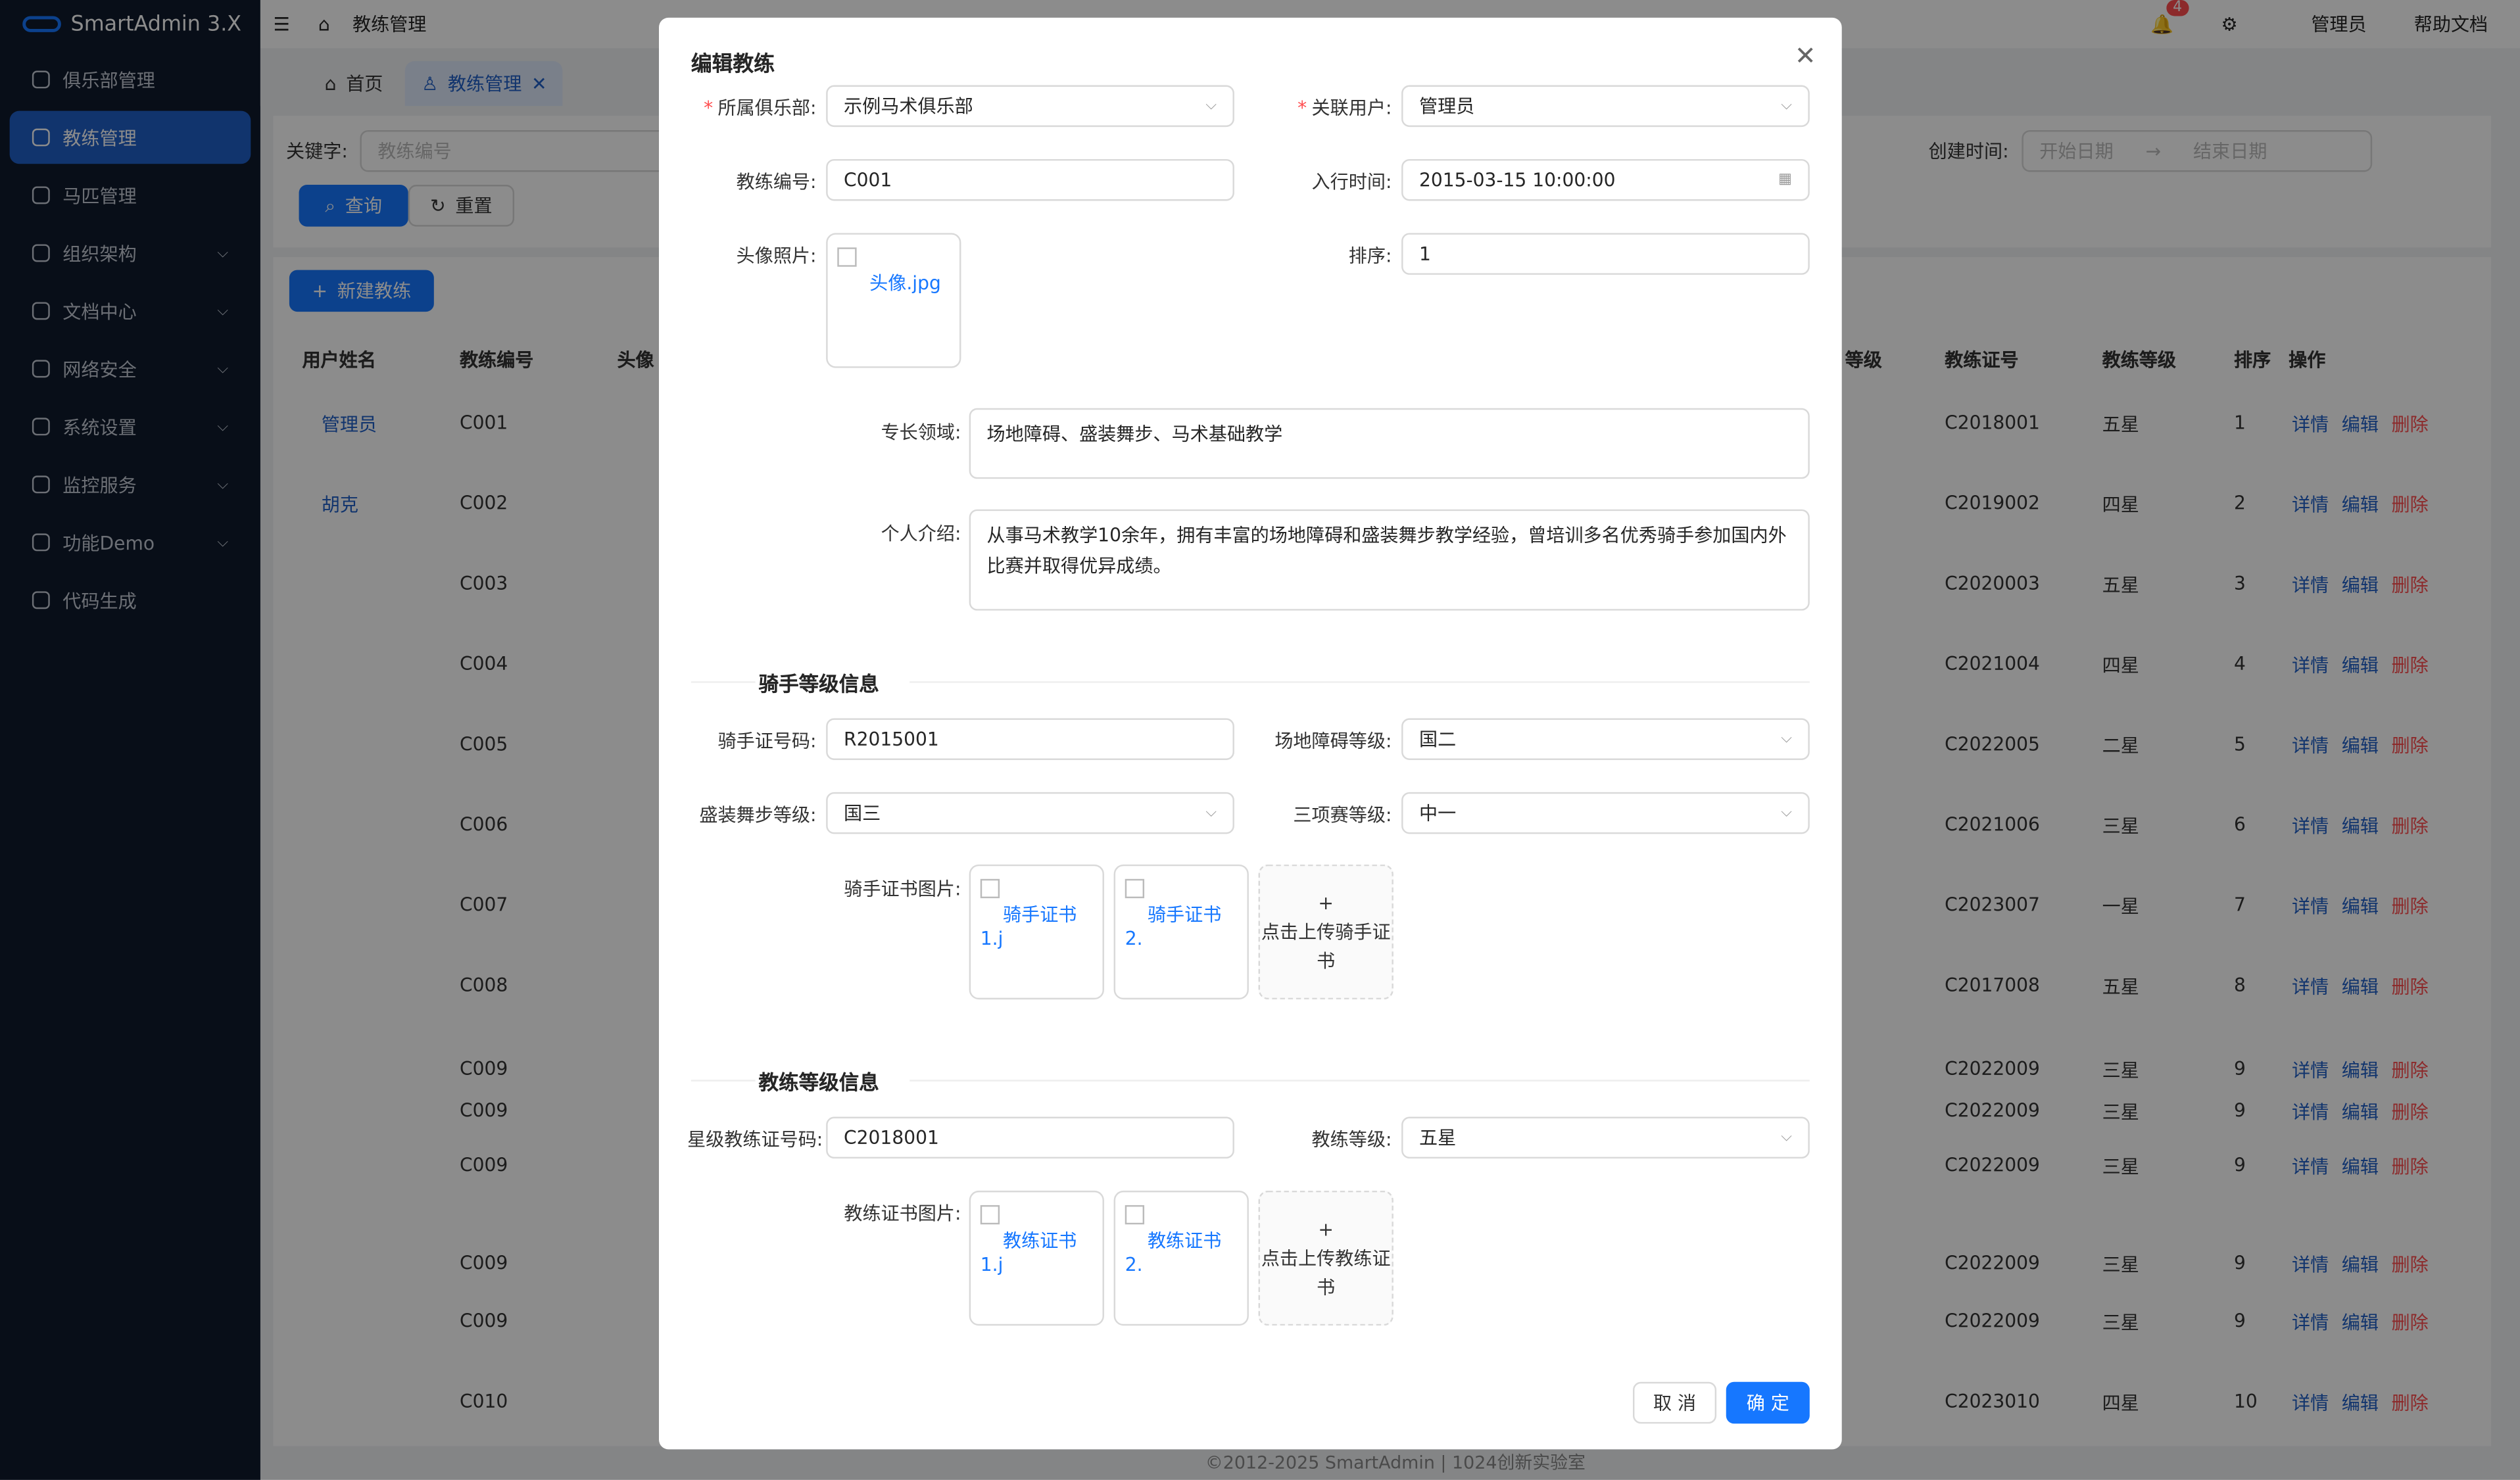 This screenshot has width=2520, height=1480. Describe the element at coordinates (1785, 180) in the screenshot. I see `calendar-icon: ▦` at that location.